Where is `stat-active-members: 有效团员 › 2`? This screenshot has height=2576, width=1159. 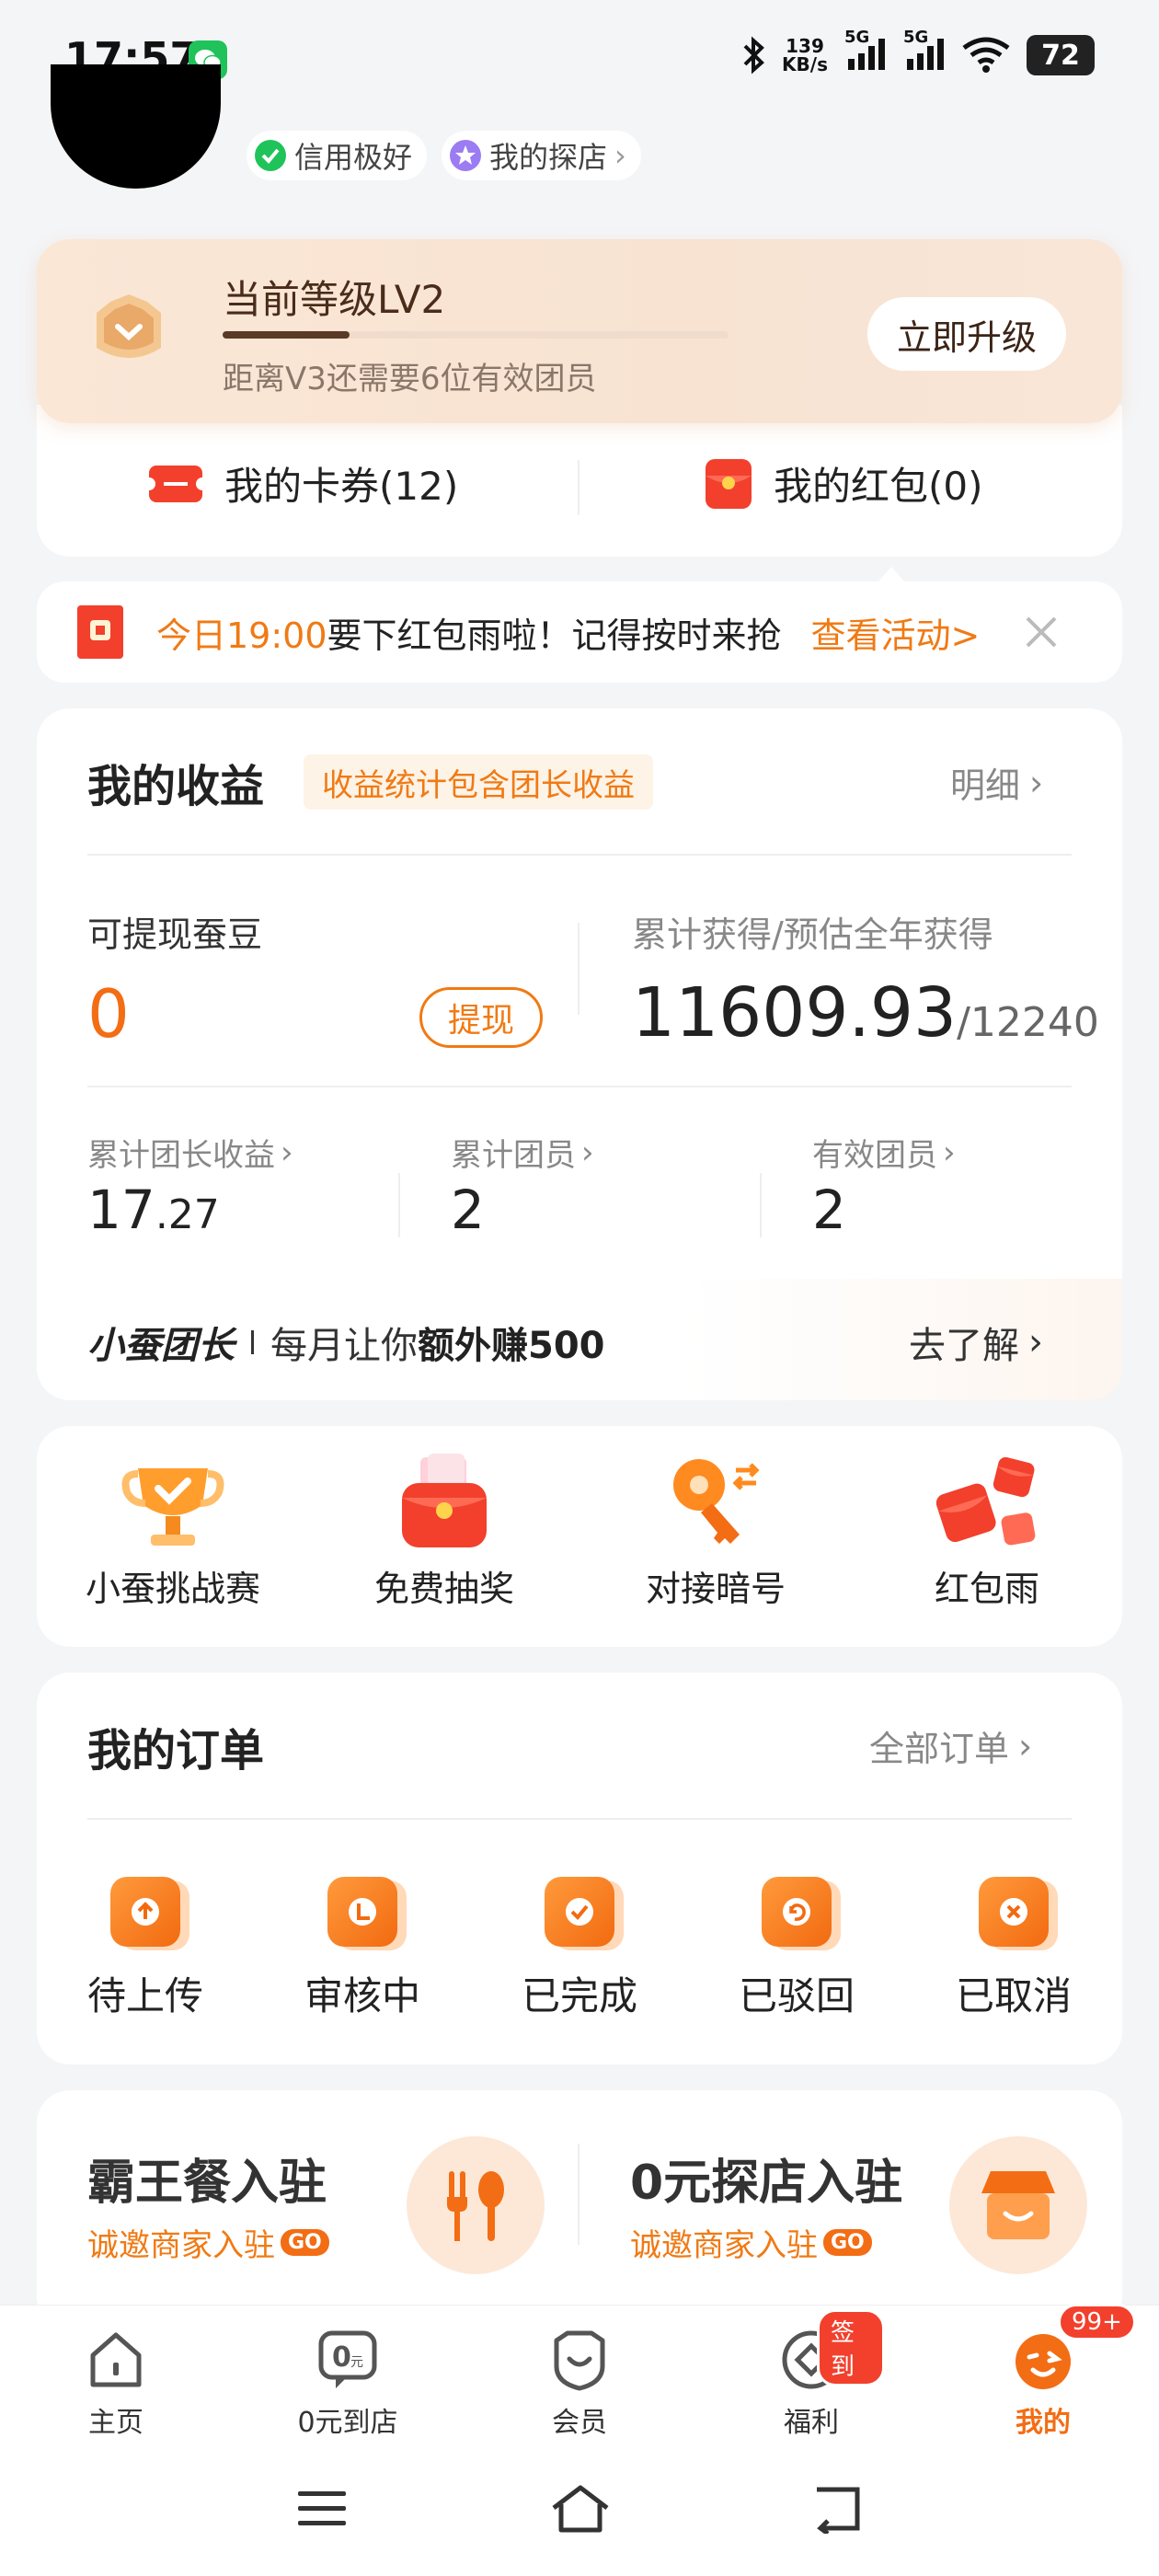 stat-active-members: 有效团员 › 2 is located at coordinates (884, 1186).